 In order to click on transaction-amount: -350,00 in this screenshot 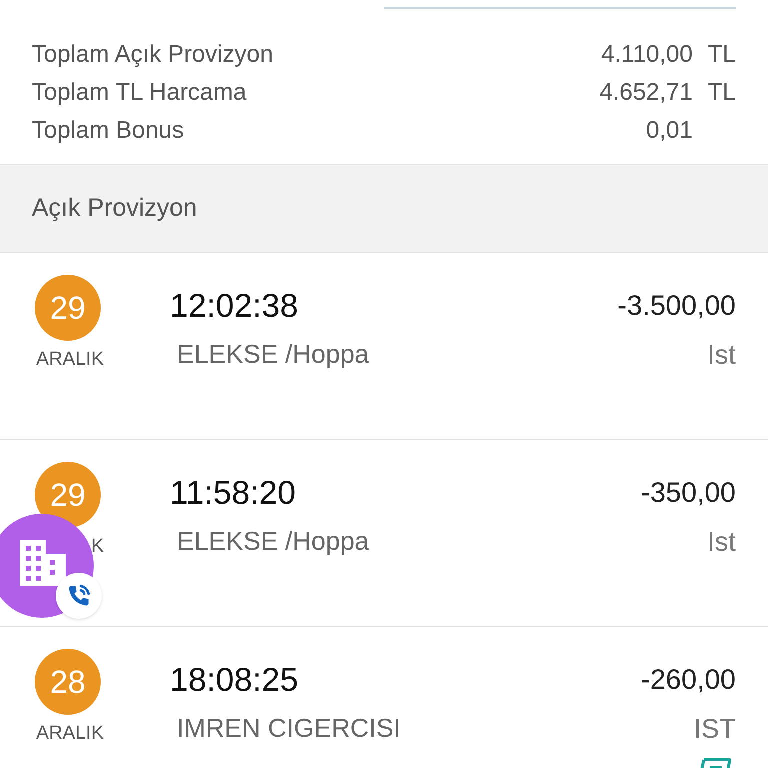, I will do `click(688, 493)`.